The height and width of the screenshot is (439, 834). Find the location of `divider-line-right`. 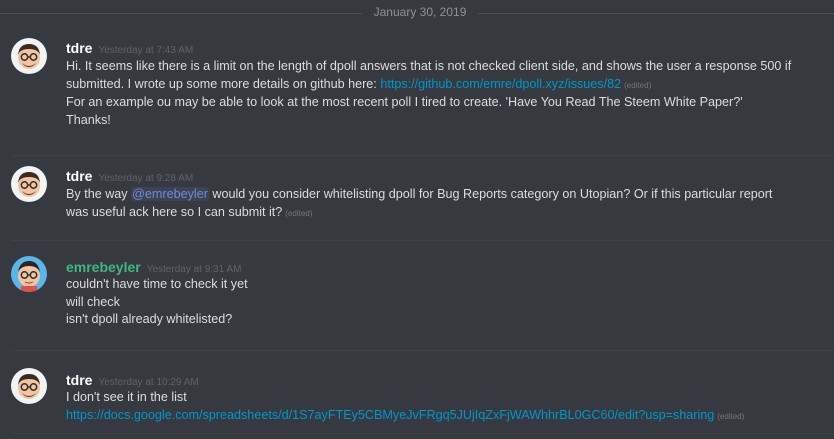

divider-line-right is located at coordinates (656, 13).